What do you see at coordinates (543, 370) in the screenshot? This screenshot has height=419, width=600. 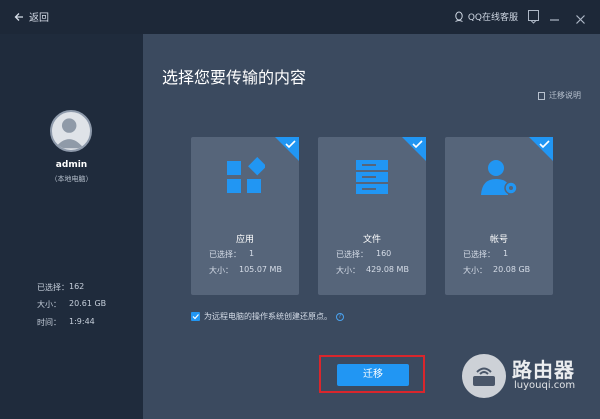 I see `watermark-title: 路由器` at bounding box center [543, 370].